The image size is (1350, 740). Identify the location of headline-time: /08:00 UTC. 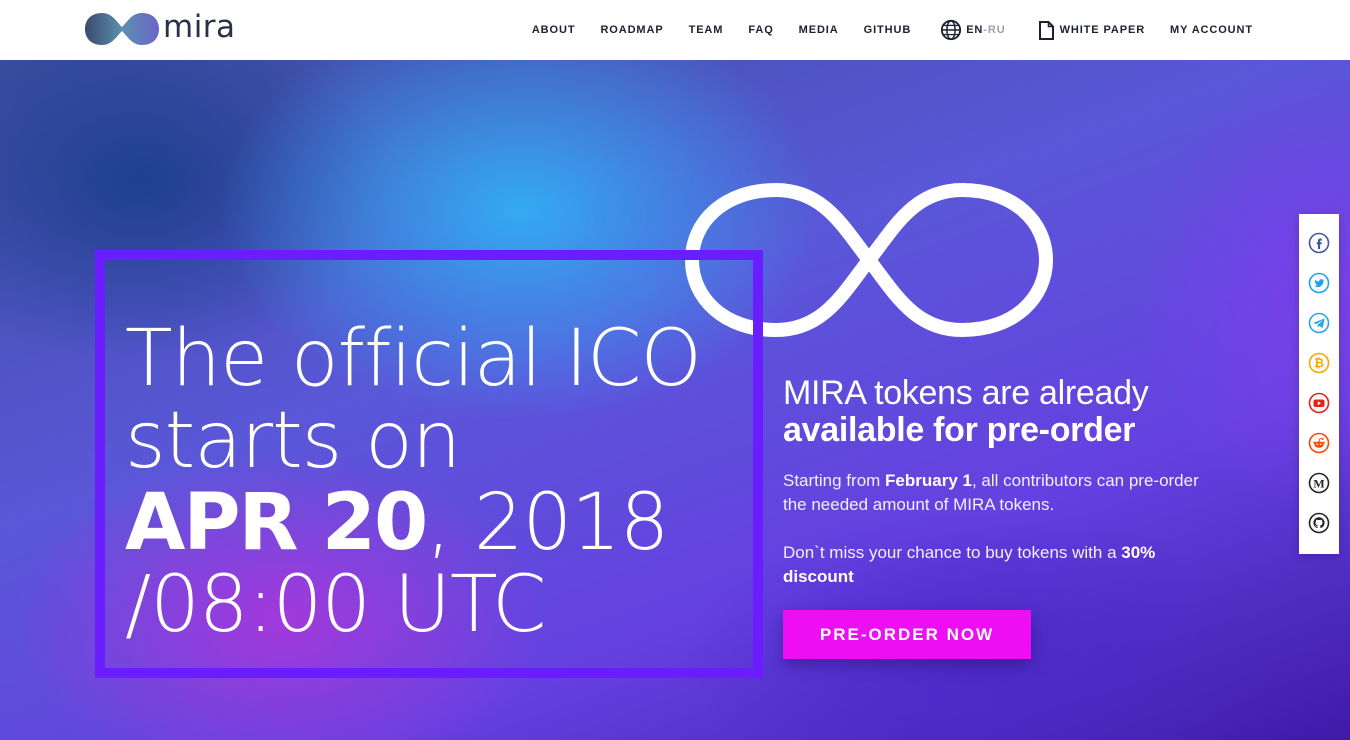
(335, 605).